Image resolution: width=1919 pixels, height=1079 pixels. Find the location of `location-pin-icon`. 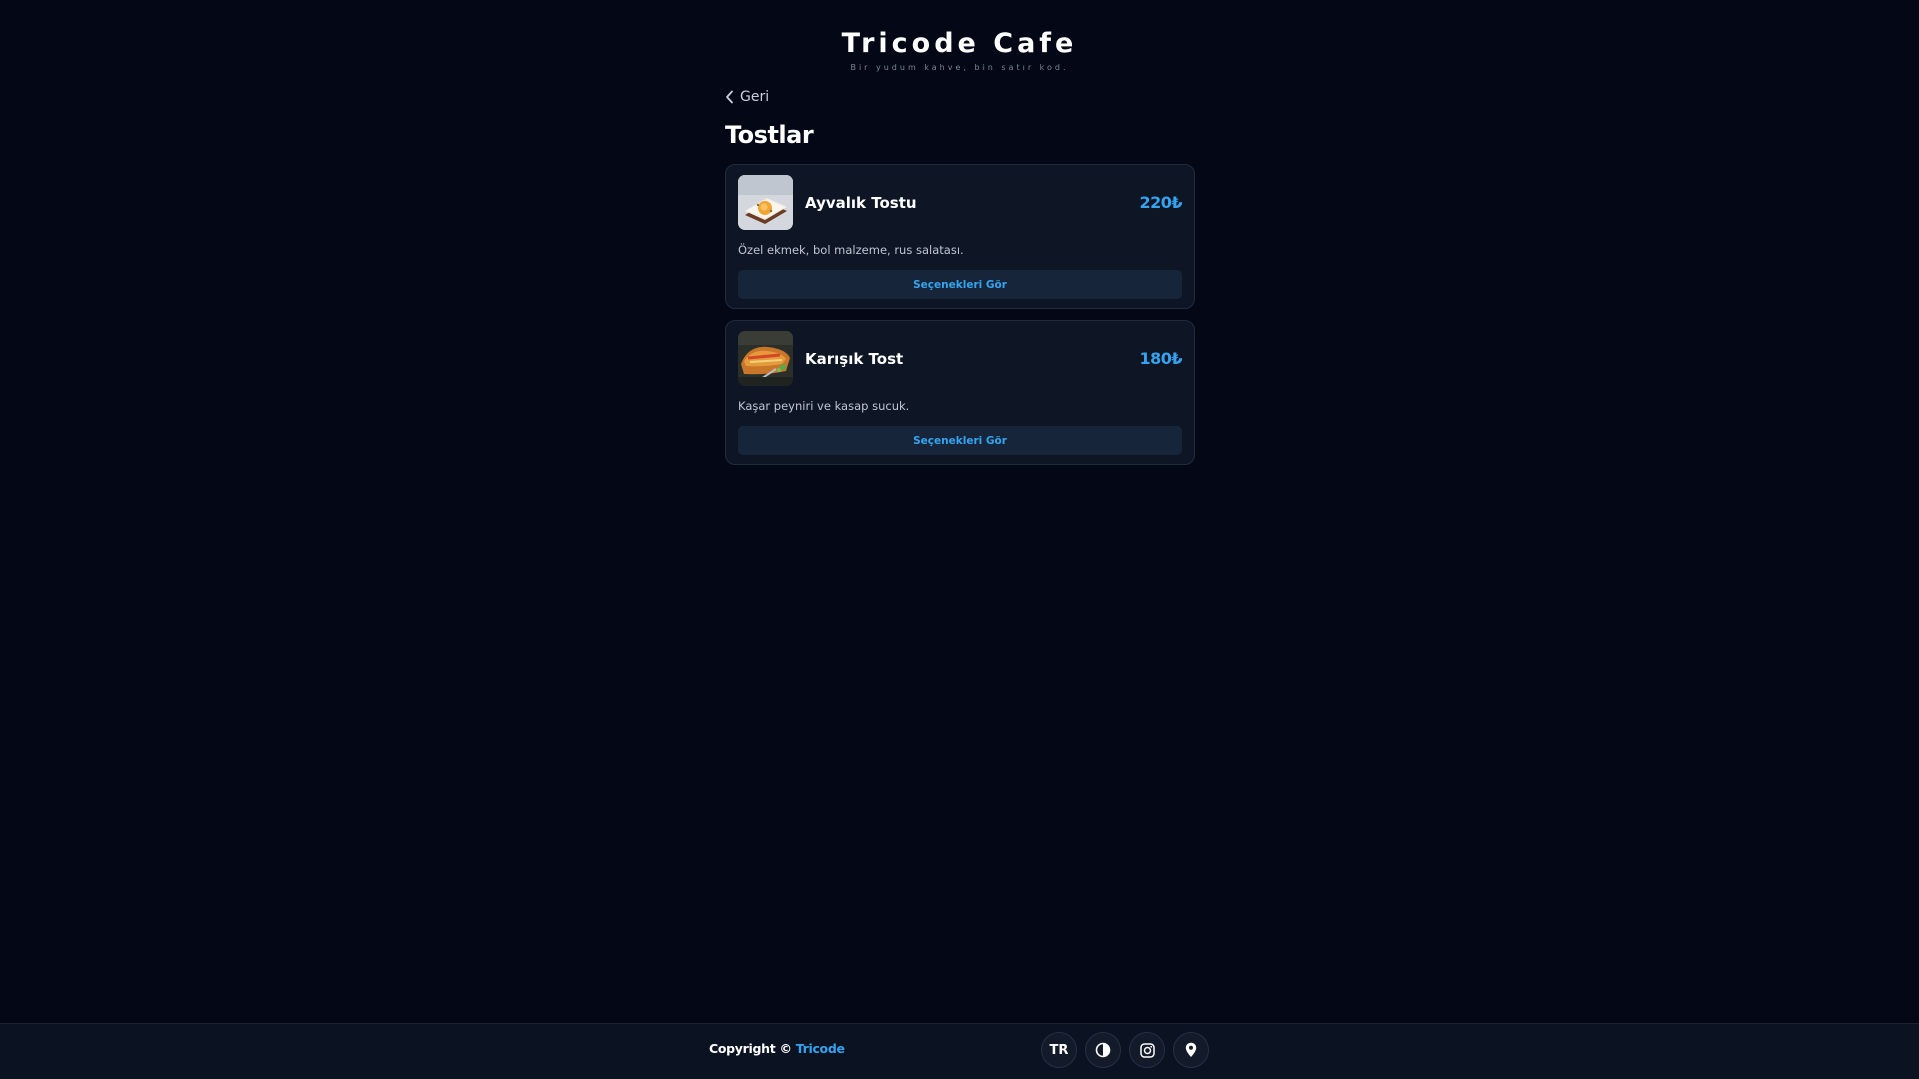

location-pin-icon is located at coordinates (1191, 1050).